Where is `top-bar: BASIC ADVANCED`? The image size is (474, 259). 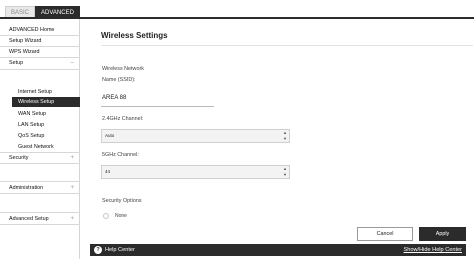
top-bar: BASIC ADVANCED is located at coordinates (237, 9).